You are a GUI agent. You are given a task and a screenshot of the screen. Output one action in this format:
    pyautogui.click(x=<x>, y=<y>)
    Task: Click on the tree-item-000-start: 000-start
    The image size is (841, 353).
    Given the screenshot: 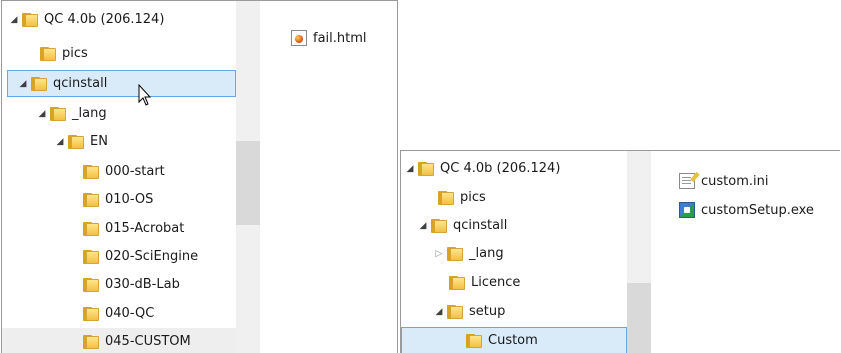 What is the action you would take?
    pyautogui.click(x=123, y=171)
    